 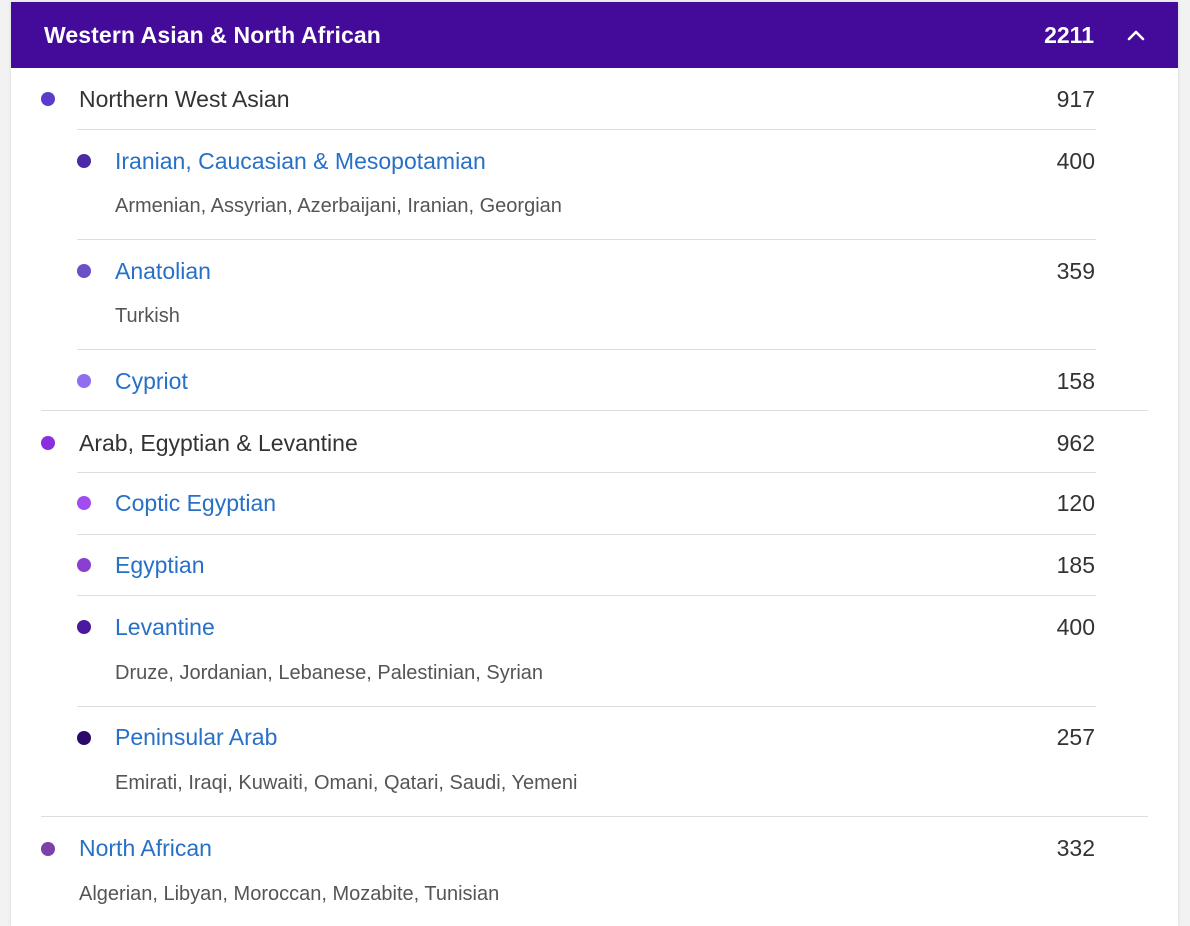 I want to click on group-link: North African, so click(x=145, y=848).